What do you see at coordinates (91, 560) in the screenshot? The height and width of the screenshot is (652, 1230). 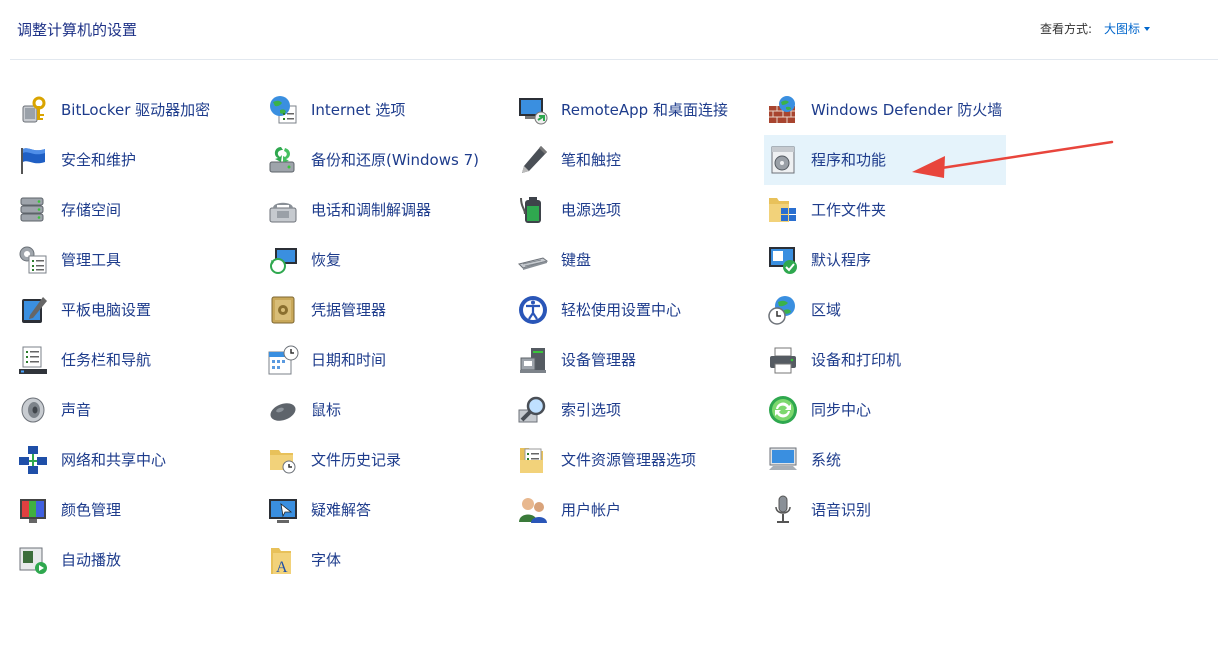 I see `cp-item-label: 自动播放` at bounding box center [91, 560].